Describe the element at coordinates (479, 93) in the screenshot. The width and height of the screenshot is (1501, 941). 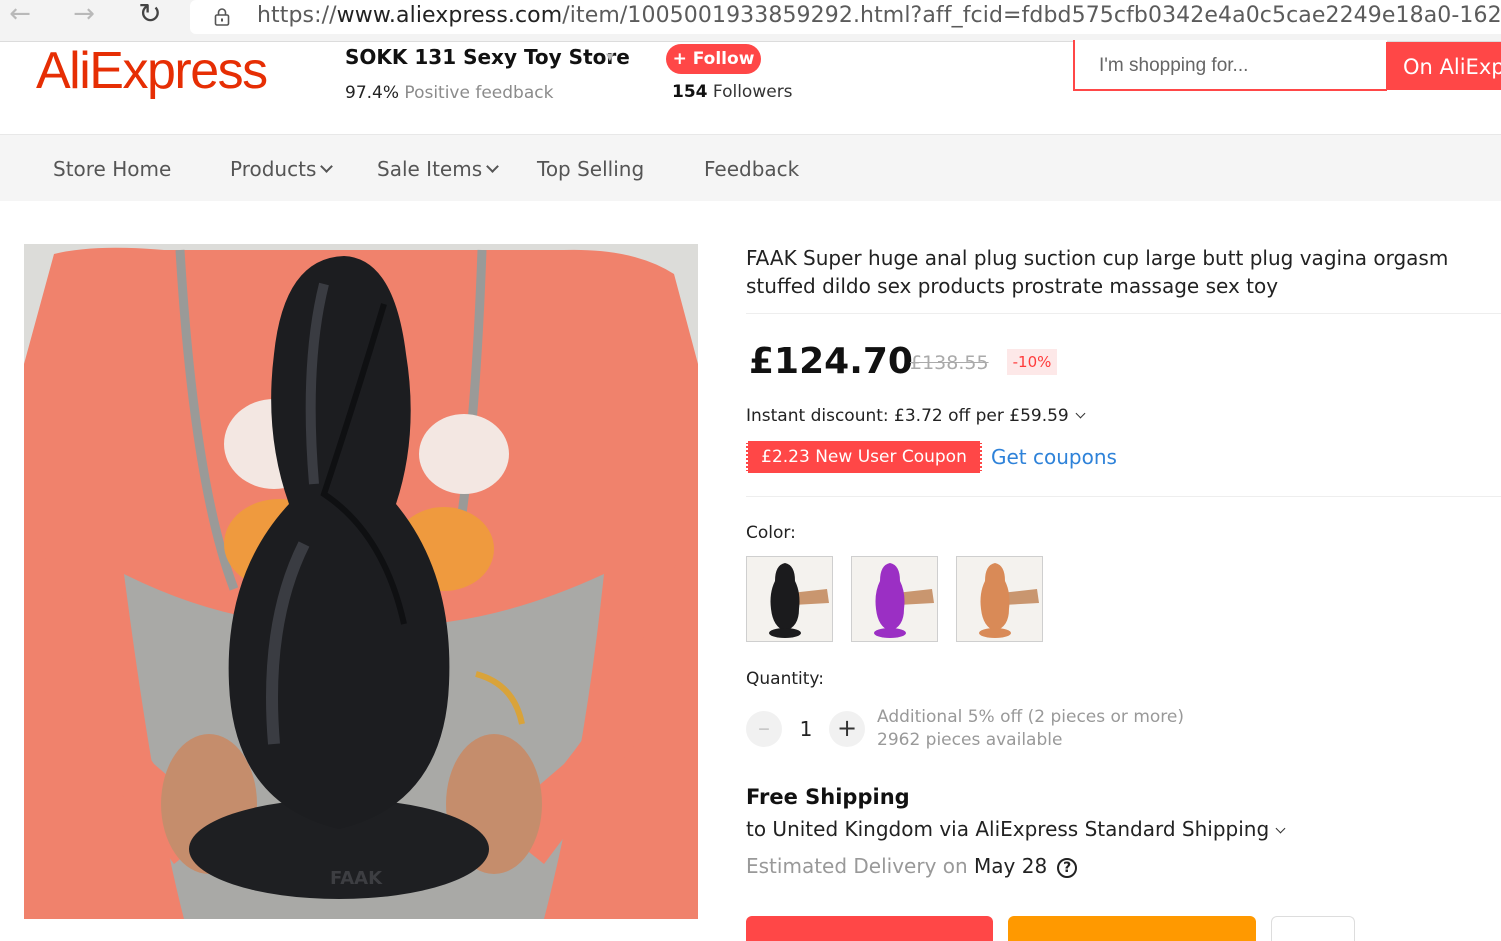
I see `feedback-label: Positive feedback` at that location.